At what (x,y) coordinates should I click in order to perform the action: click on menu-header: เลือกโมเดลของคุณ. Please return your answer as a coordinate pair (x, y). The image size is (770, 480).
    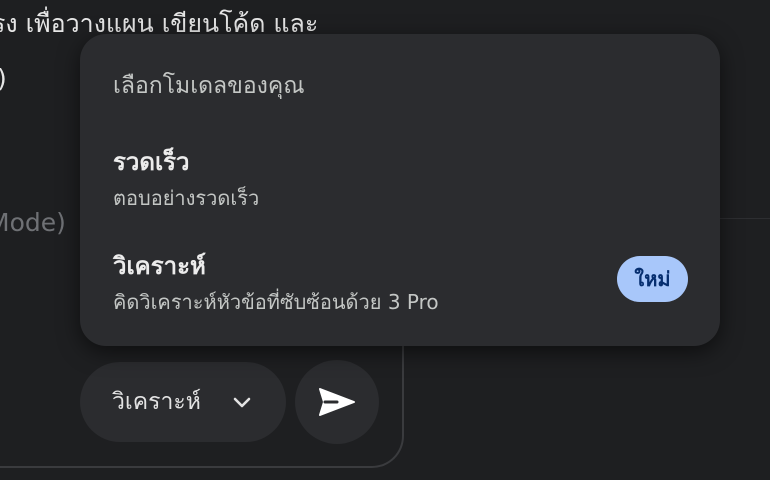
    Looking at the image, I should click on (209, 86).